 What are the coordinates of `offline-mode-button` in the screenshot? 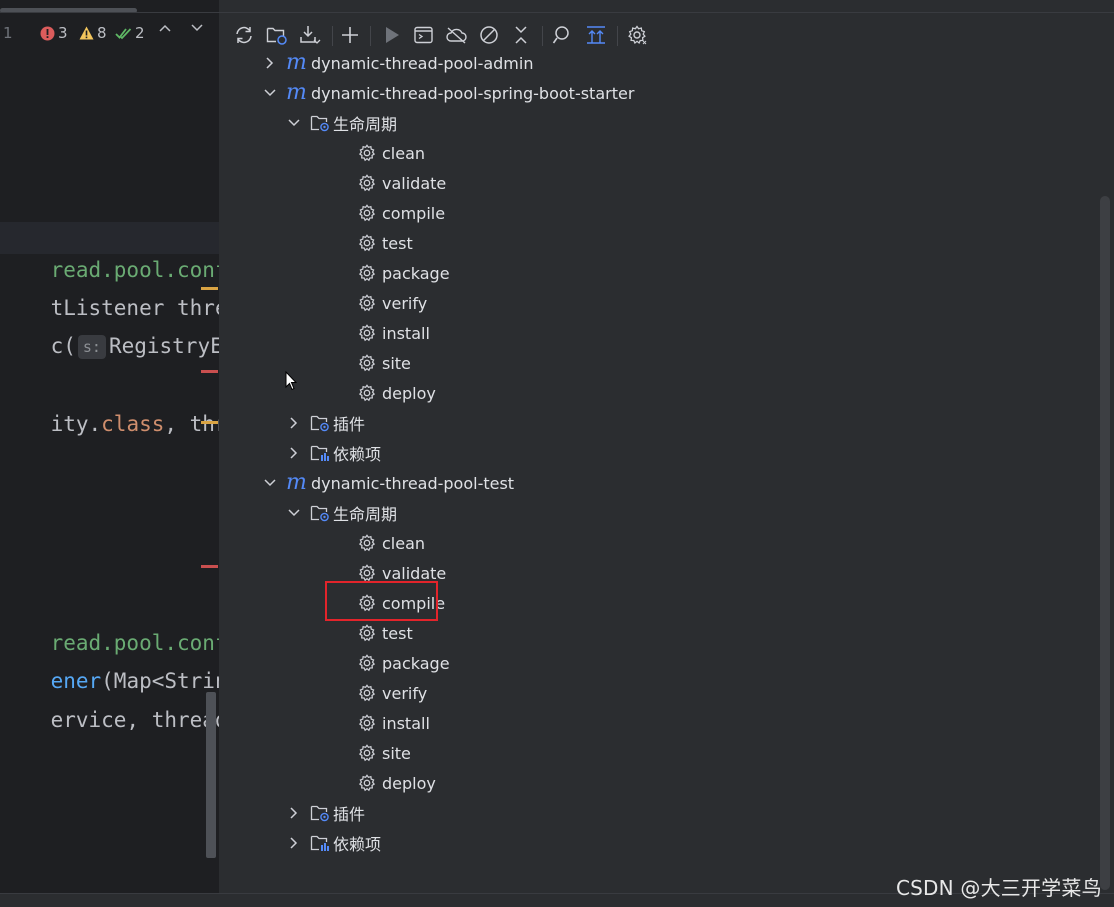 It's located at (457, 35).